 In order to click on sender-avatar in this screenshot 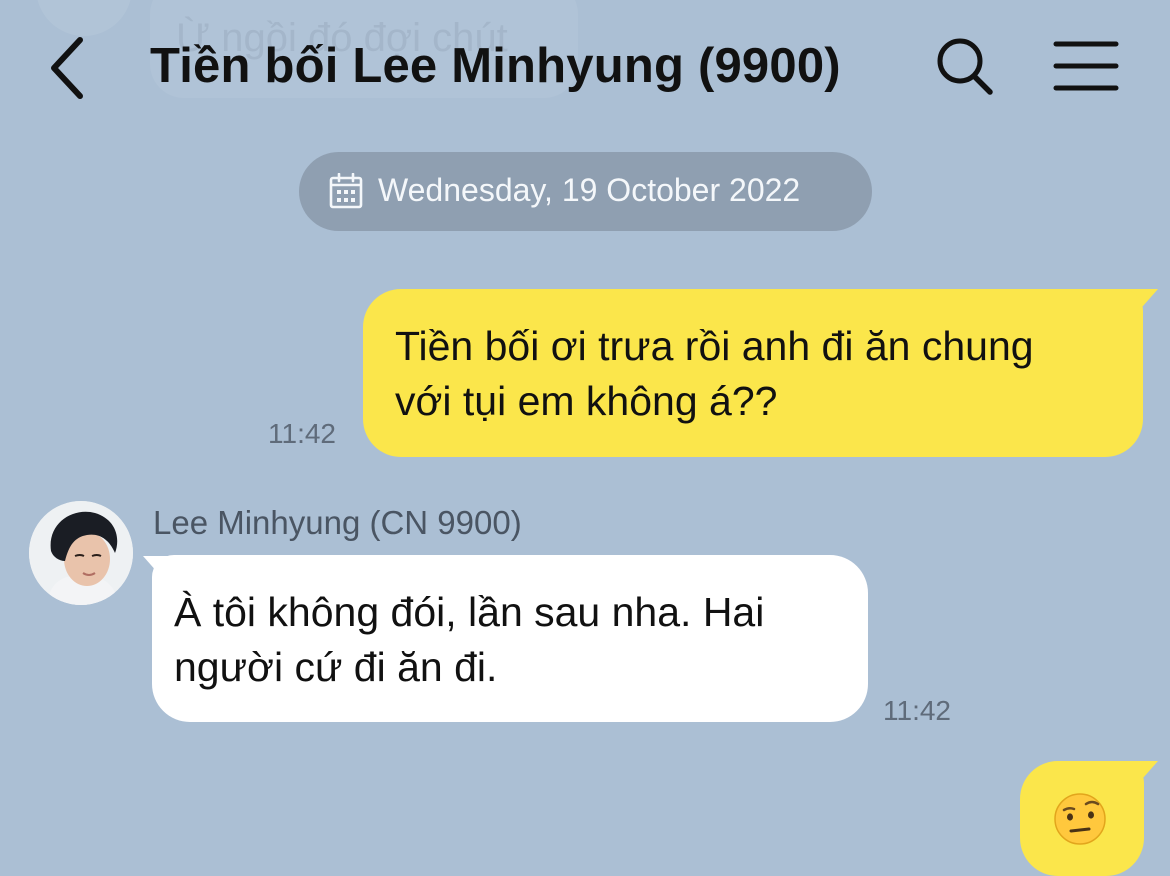, I will do `click(81, 553)`.